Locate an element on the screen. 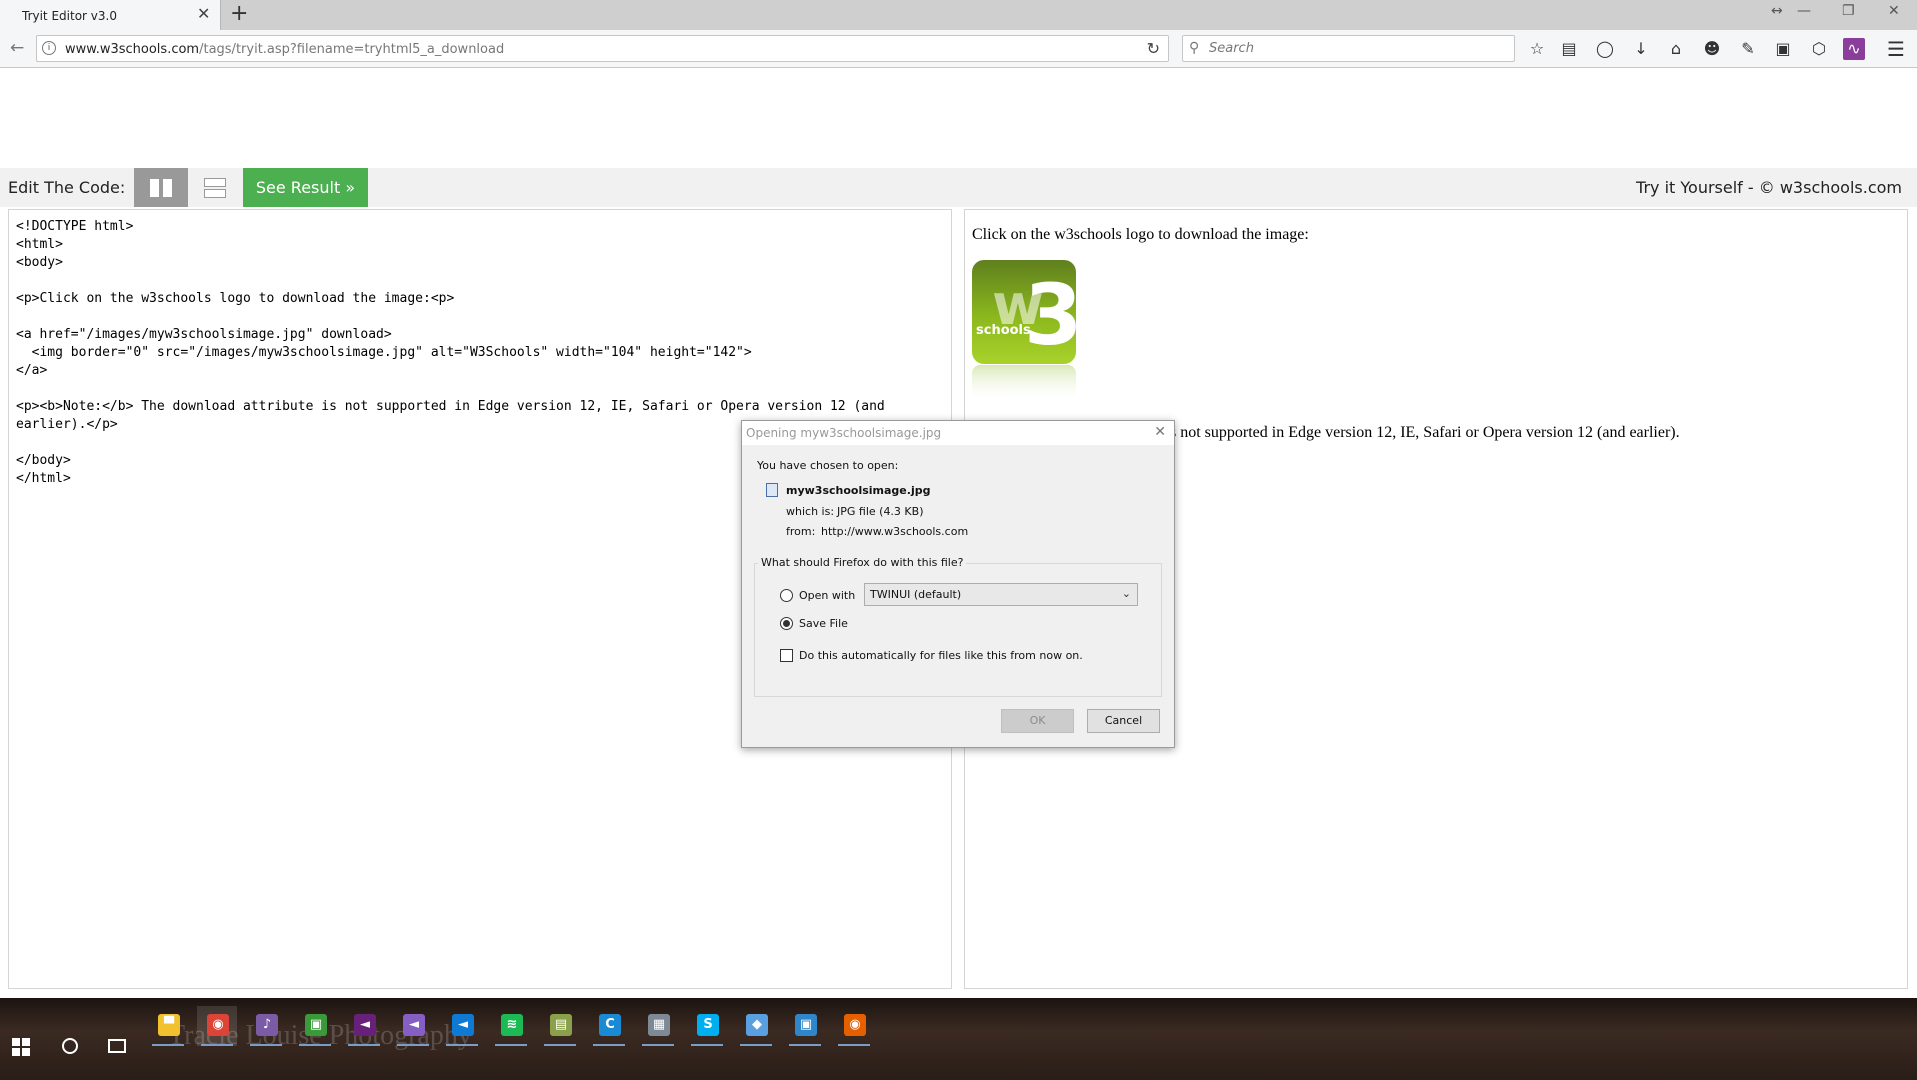  app-glyph: C is located at coordinates (610, 1025).